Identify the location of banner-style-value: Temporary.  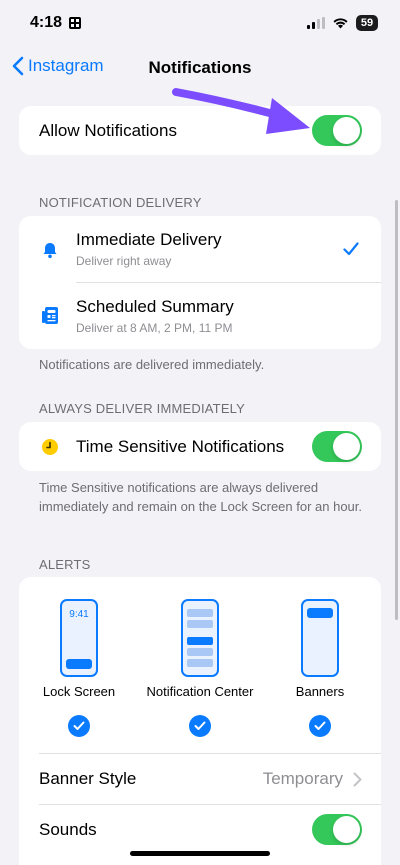
(302, 778).